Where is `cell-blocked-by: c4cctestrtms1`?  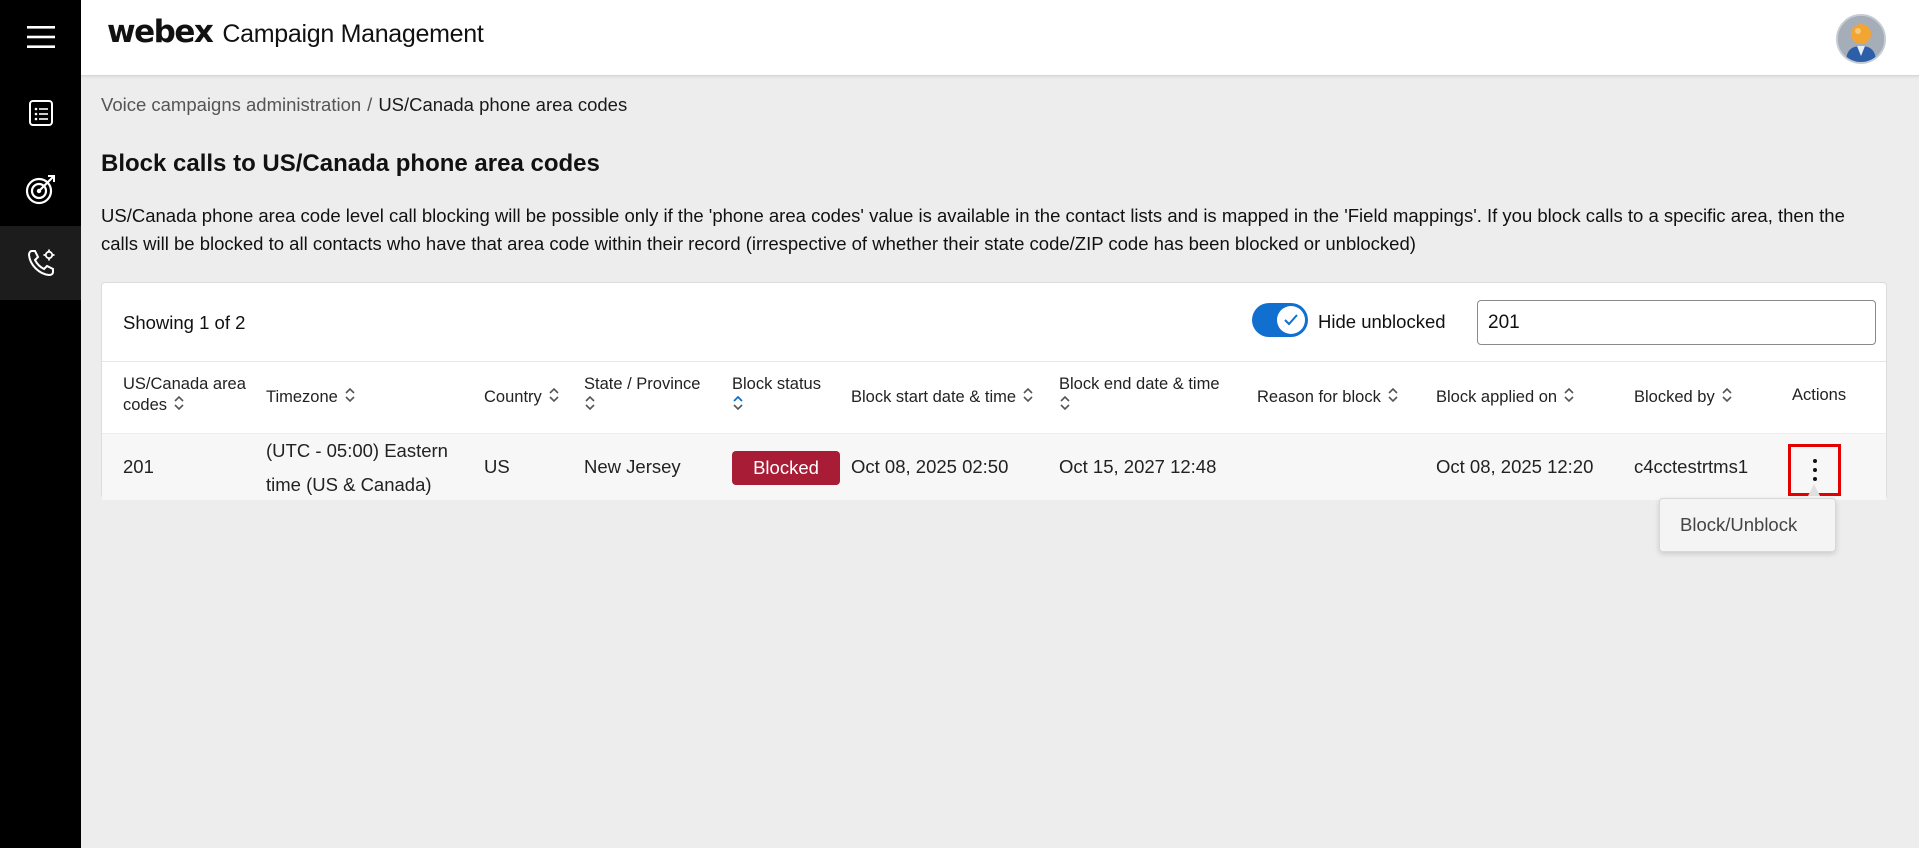
cell-blocked-by: c4cctestrtms1 is located at coordinates (1691, 466).